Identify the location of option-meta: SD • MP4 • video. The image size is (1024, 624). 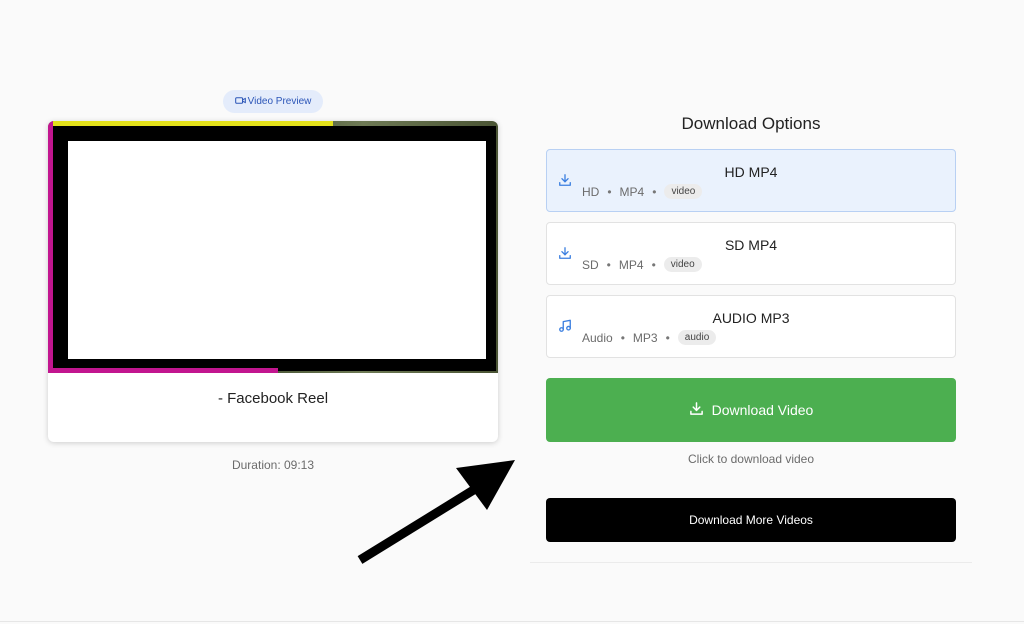
(642, 264).